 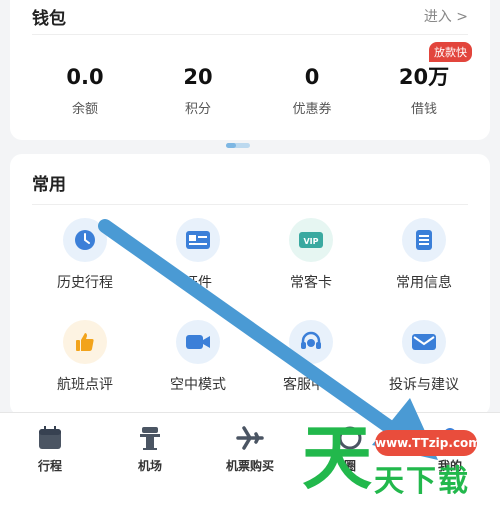 What do you see at coordinates (198, 90) in the screenshot?
I see `stat-points: 20 积分` at bounding box center [198, 90].